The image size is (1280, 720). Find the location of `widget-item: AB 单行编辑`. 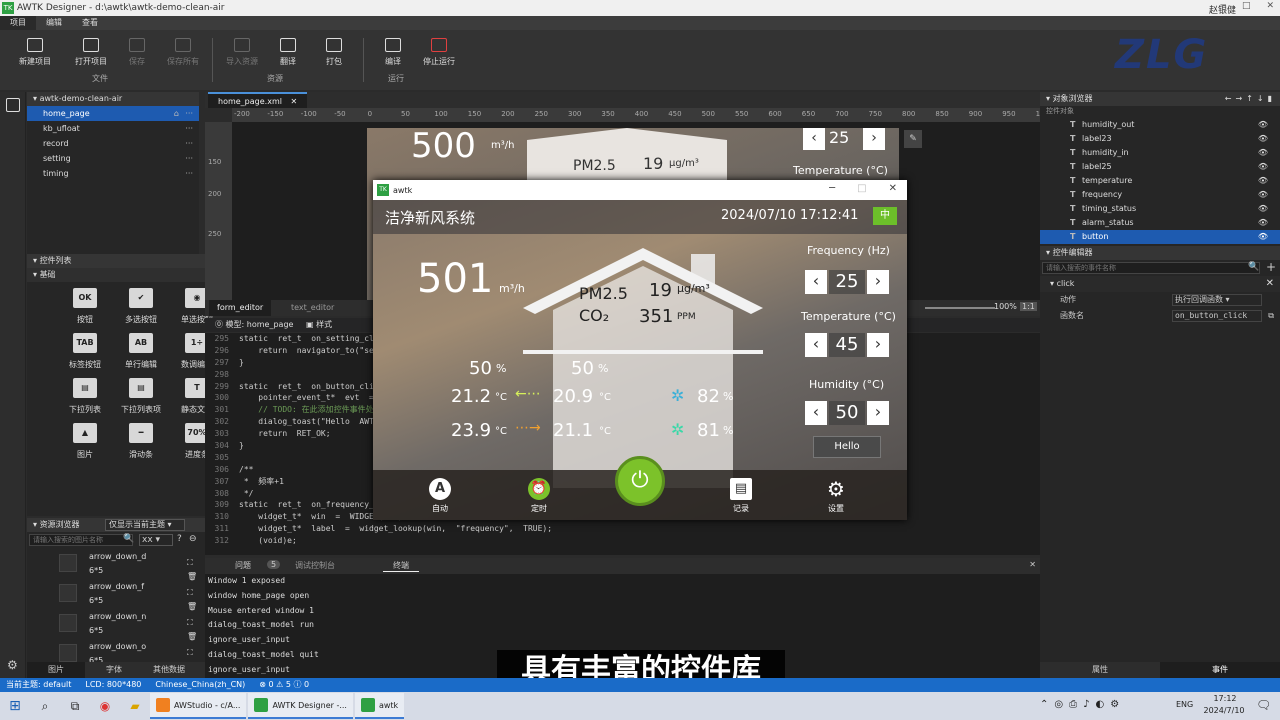

widget-item: AB 单行编辑 is located at coordinates (141, 351).